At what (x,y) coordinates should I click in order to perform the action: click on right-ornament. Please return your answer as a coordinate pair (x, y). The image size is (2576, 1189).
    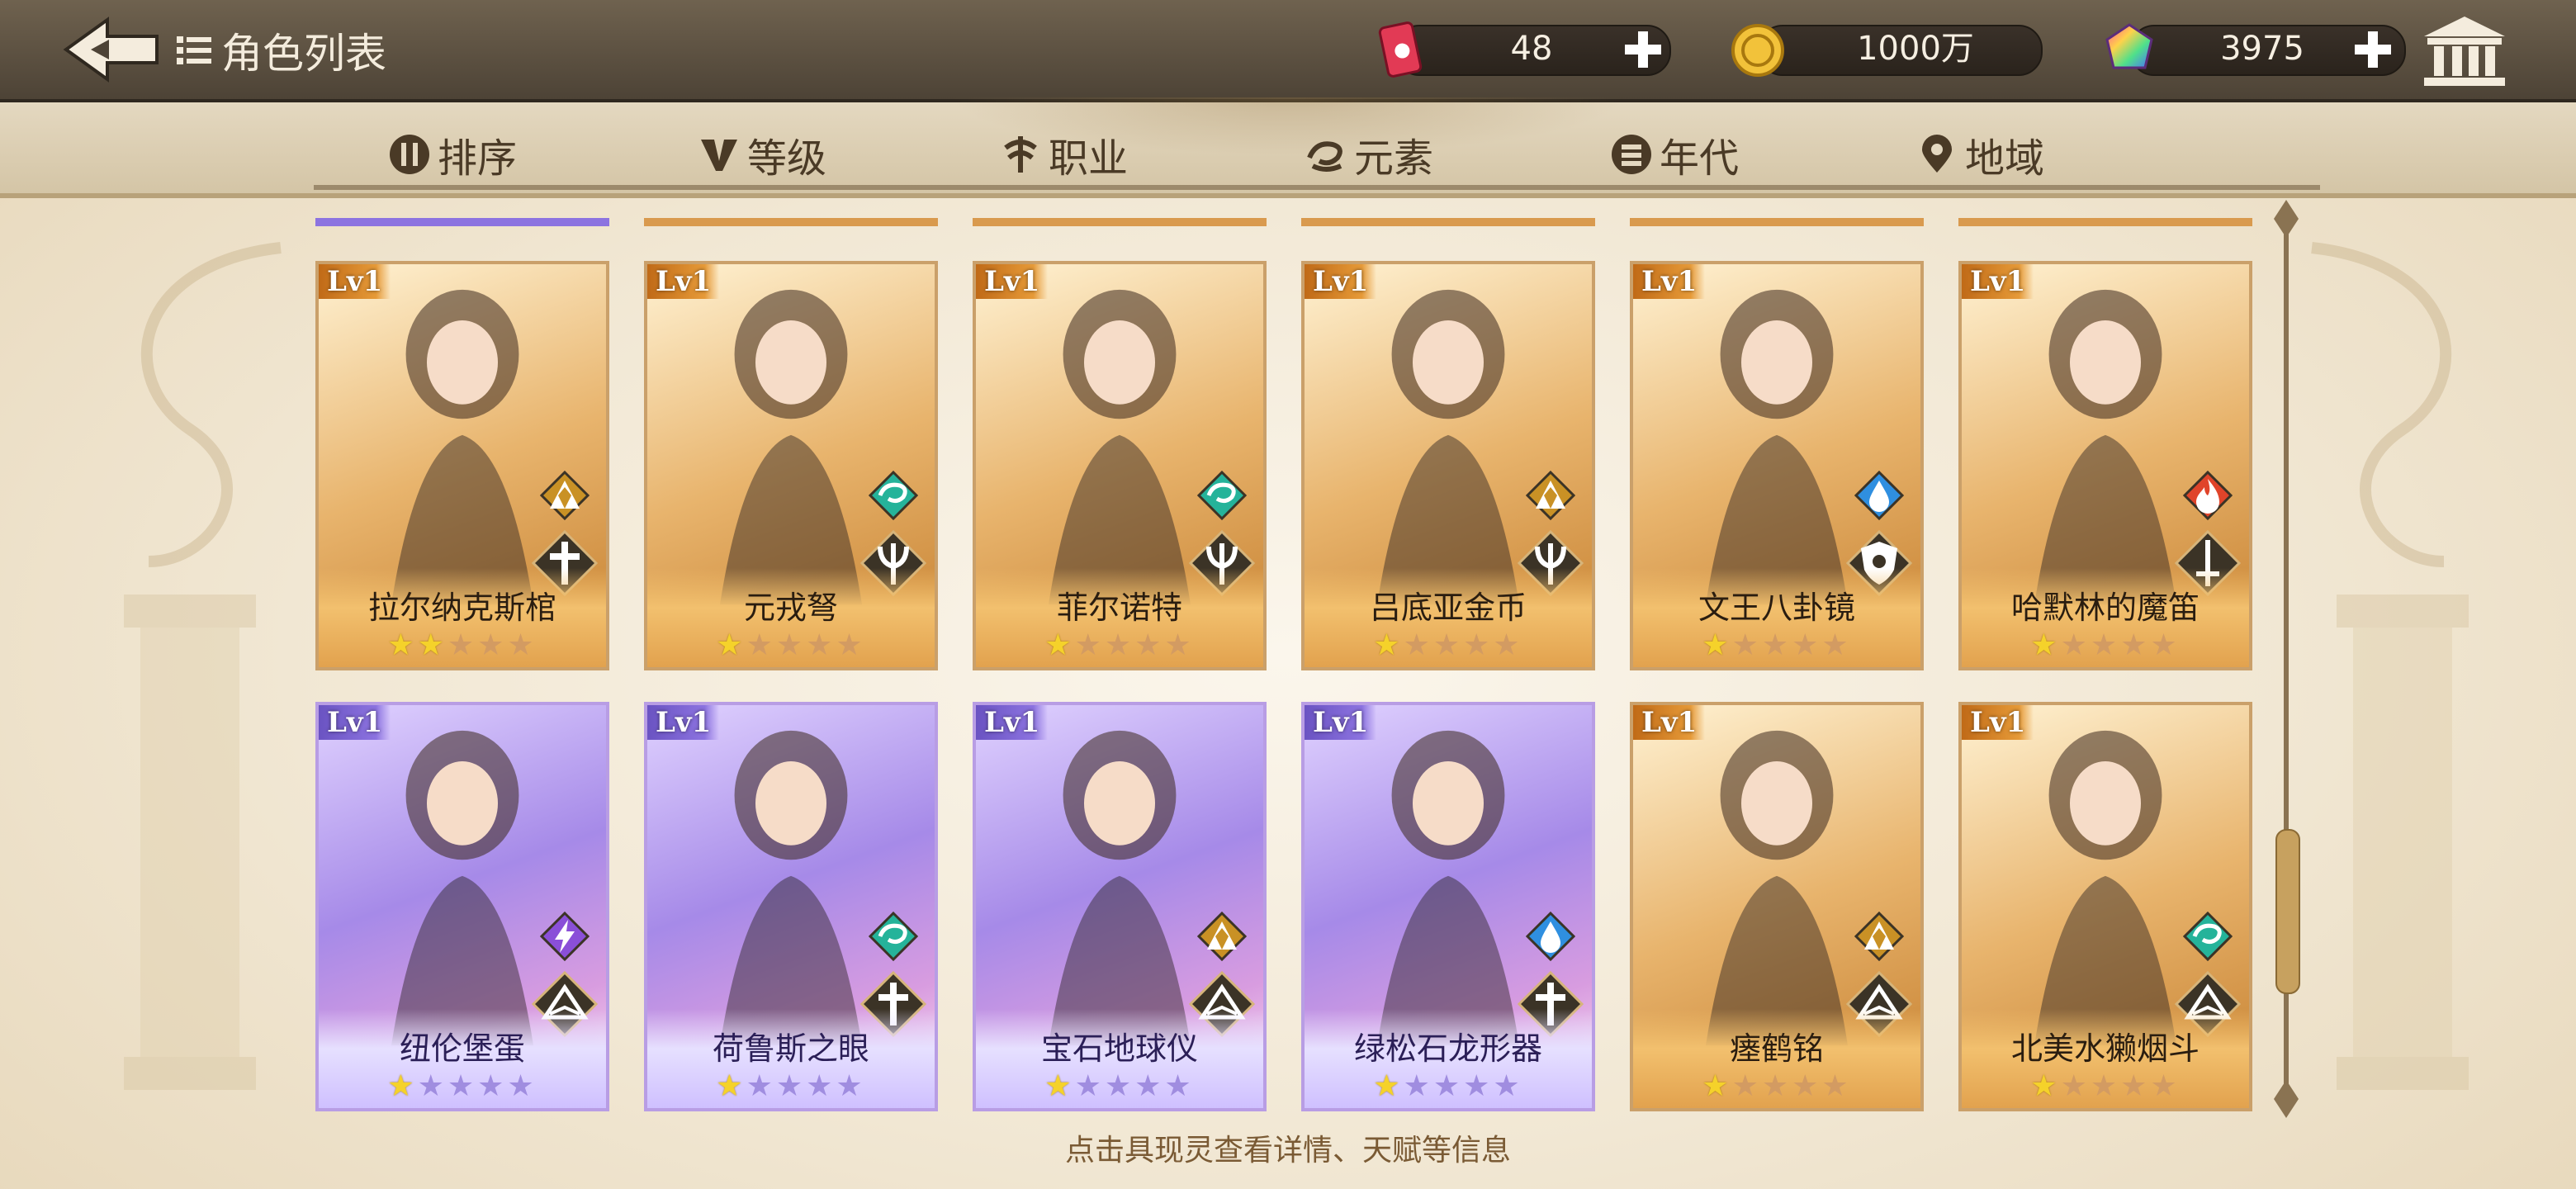
    Looking at the image, I should click on (2390, 666).